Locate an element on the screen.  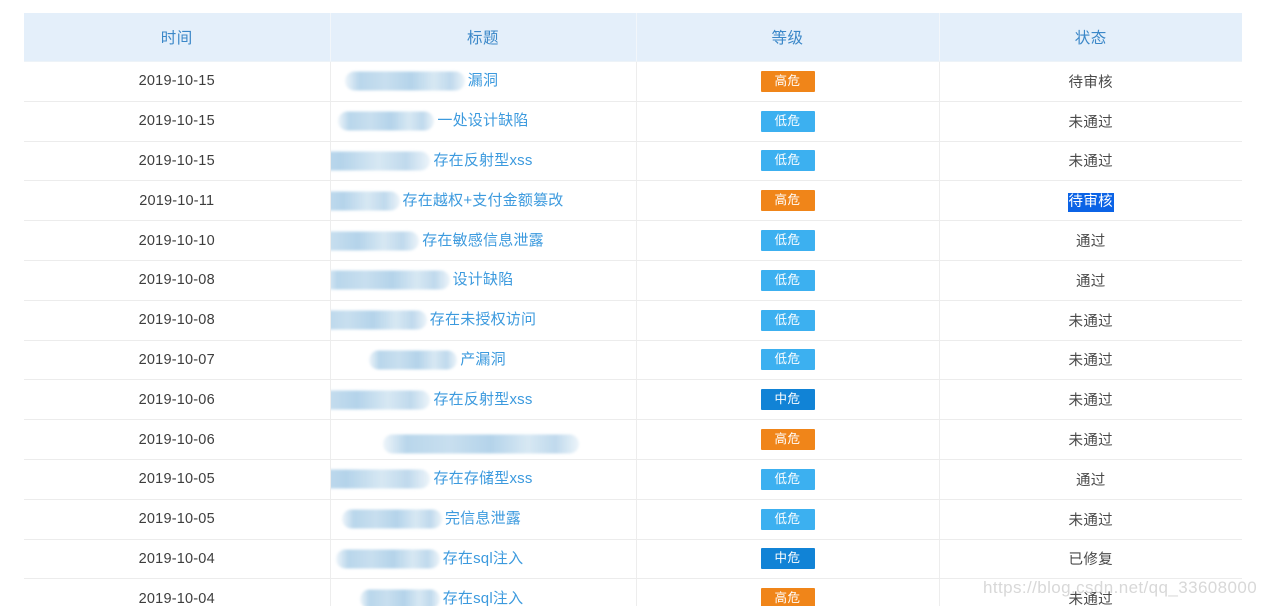
vulnerability-title-link: 产漏洞 is located at coordinates (483, 359).